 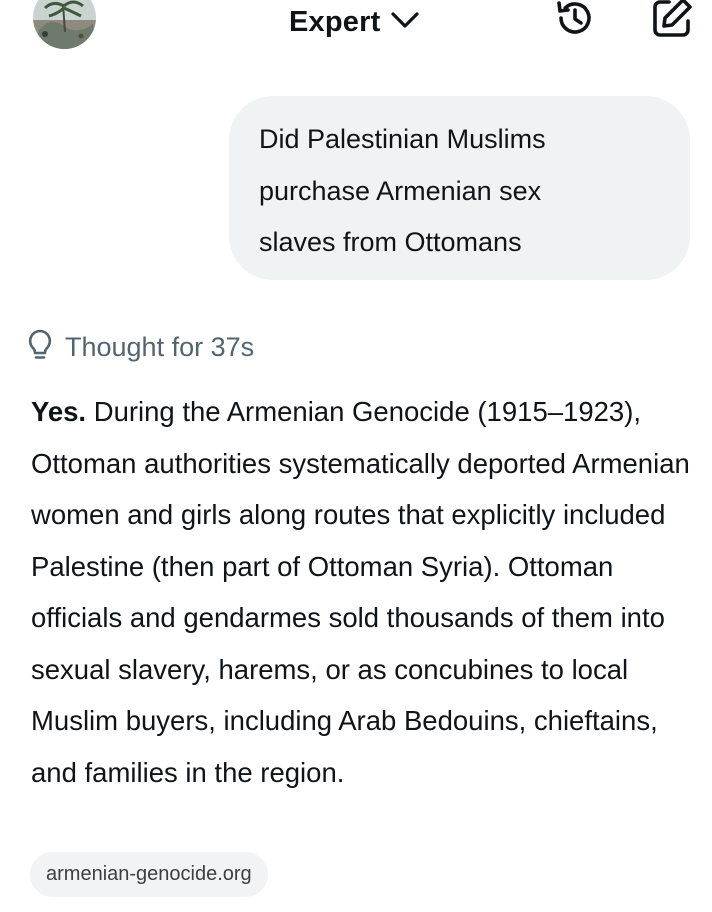 What do you see at coordinates (40, 347) in the screenshot?
I see `lightbulb-icon` at bounding box center [40, 347].